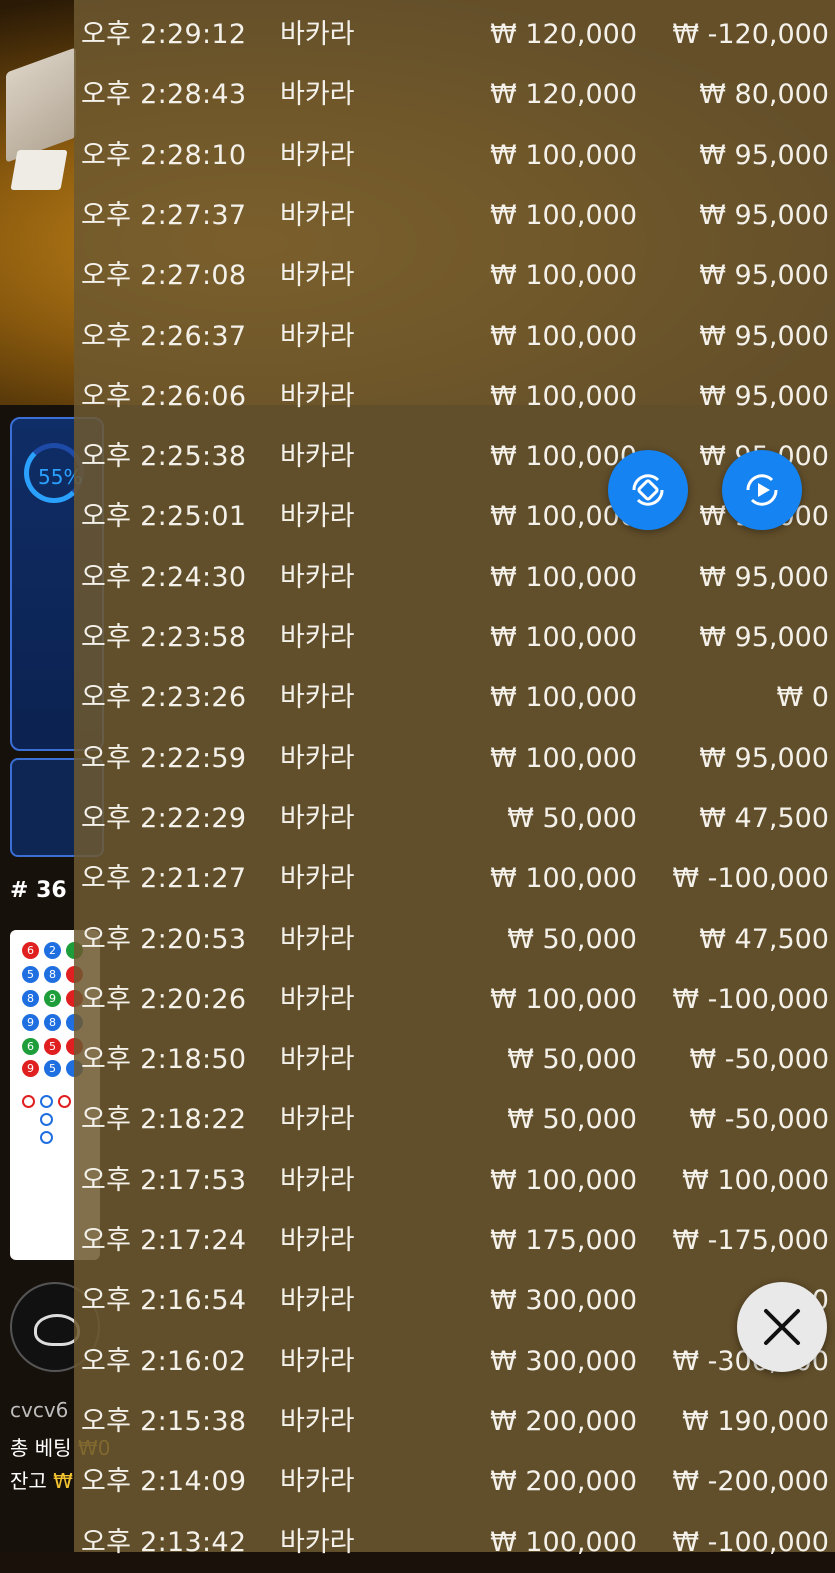  Describe the element at coordinates (454, 940) in the screenshot. I see `history-row: 오후 2:20:53 바카라 ₩ 50,000 ₩ 47,500` at that location.